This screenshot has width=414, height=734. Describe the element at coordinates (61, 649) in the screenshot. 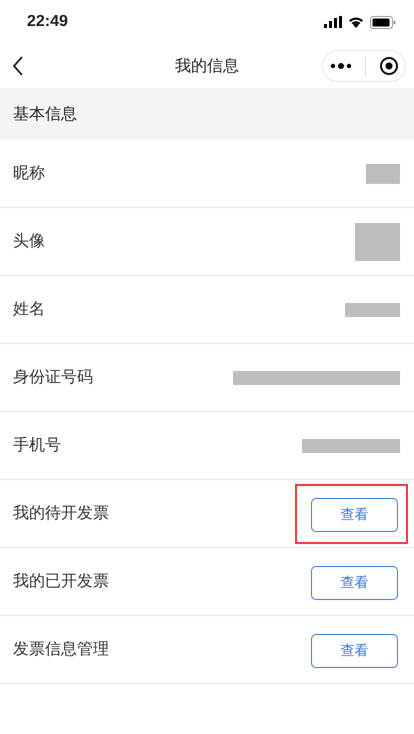

I see `row-label: 发票信息管理` at that location.